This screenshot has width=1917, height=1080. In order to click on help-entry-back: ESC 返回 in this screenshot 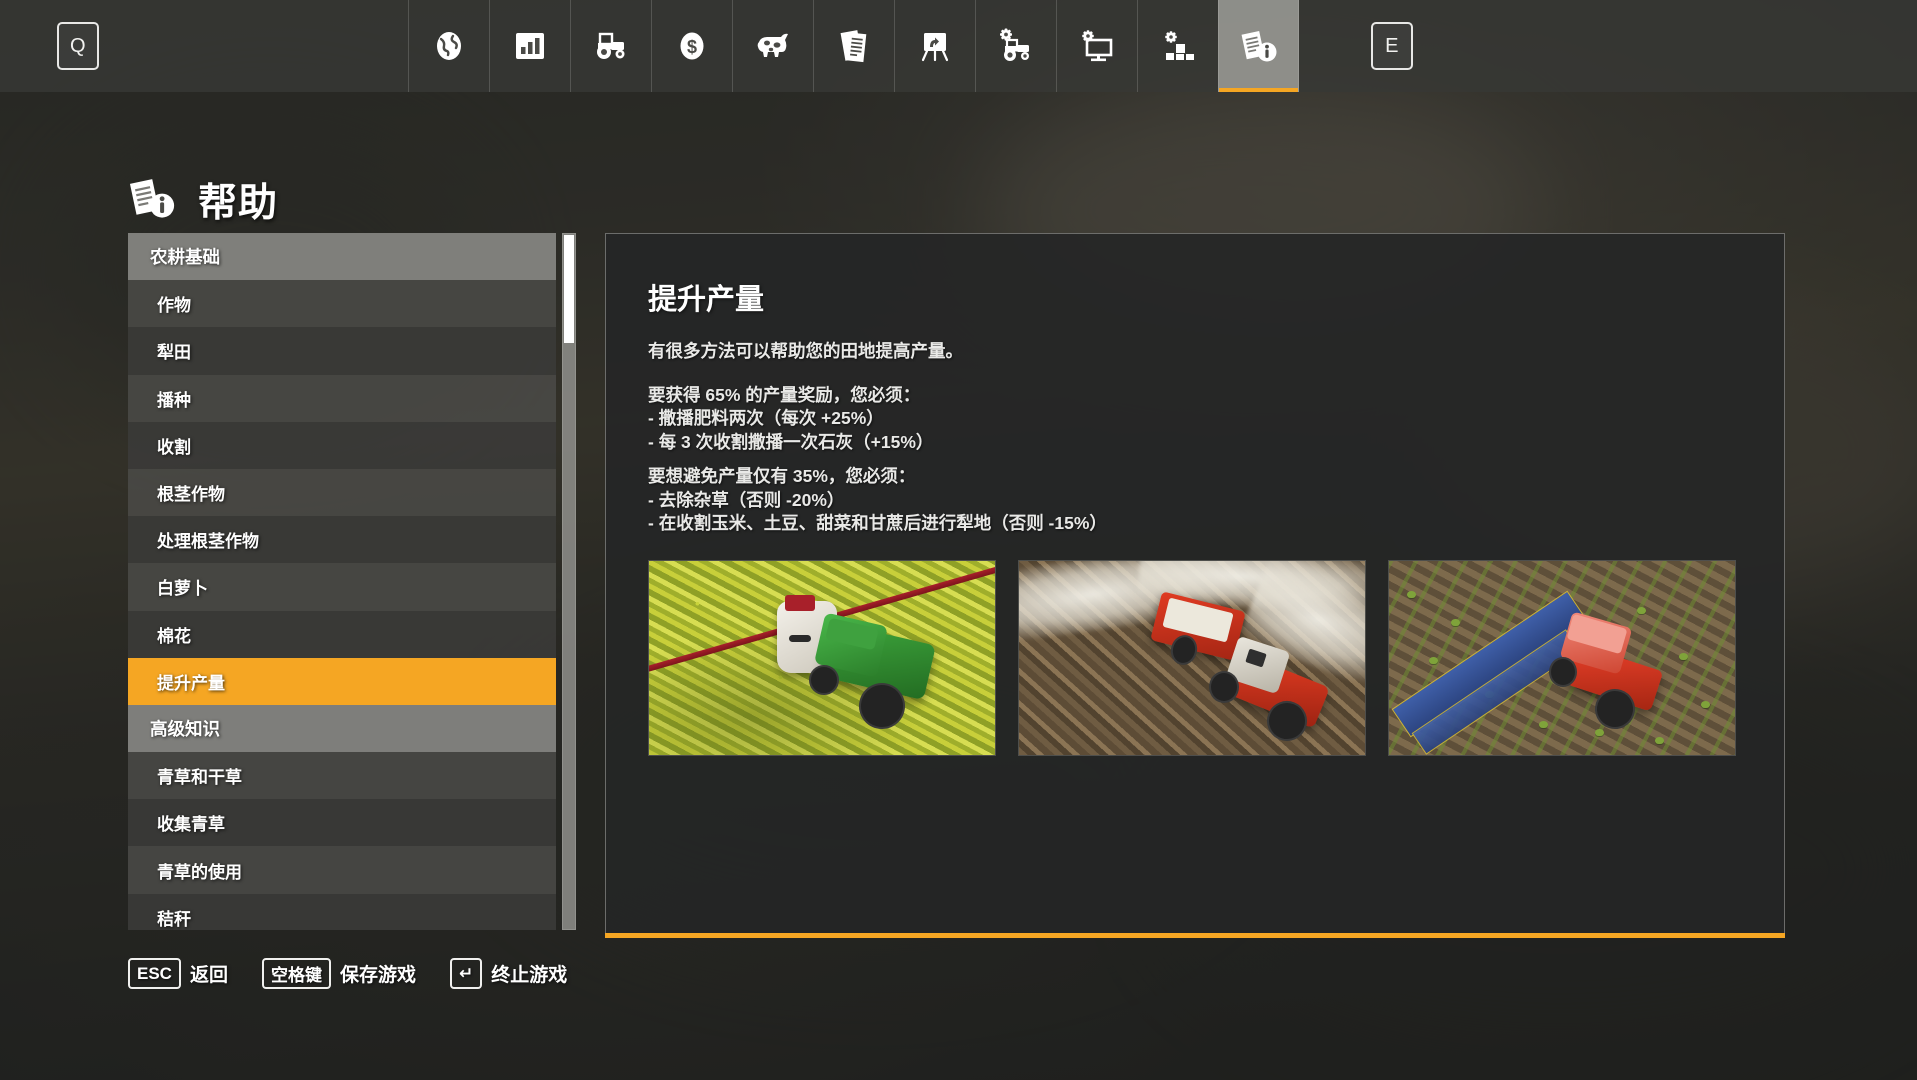, I will do `click(178, 973)`.